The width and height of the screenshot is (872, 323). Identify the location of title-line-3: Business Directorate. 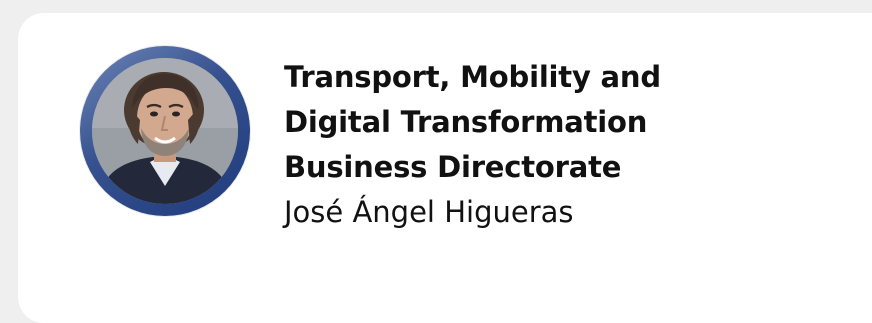
(453, 167).